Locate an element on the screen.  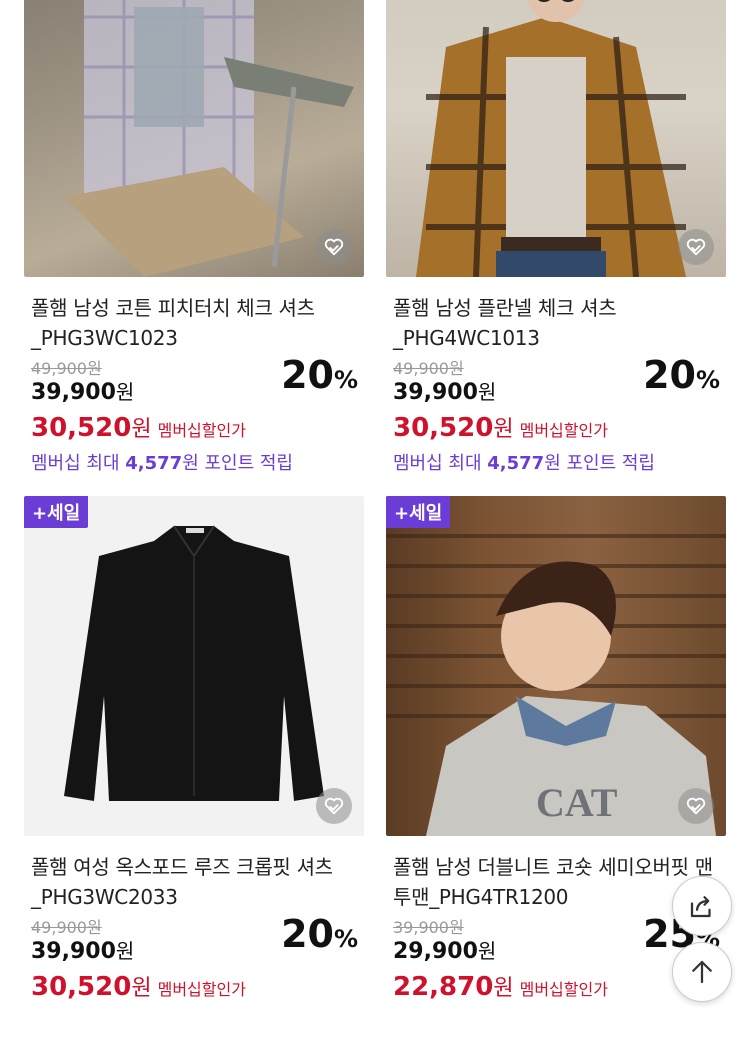
product-photo: CAT is located at coordinates (556, 685).